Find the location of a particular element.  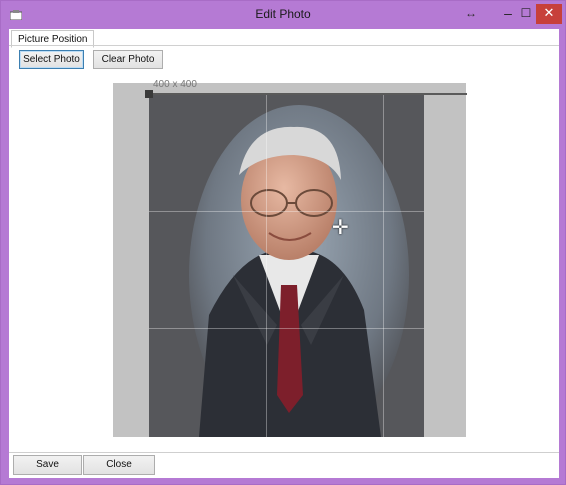

window-title: Edit Photo is located at coordinates (283, 14).